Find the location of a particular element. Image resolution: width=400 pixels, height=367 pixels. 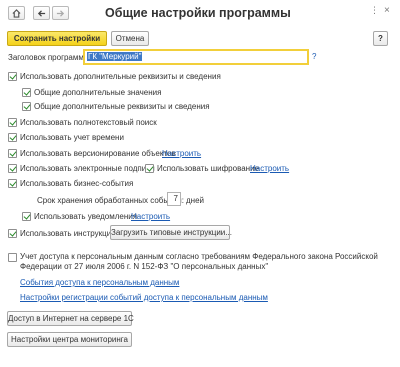

forward-button is located at coordinates (60, 13).